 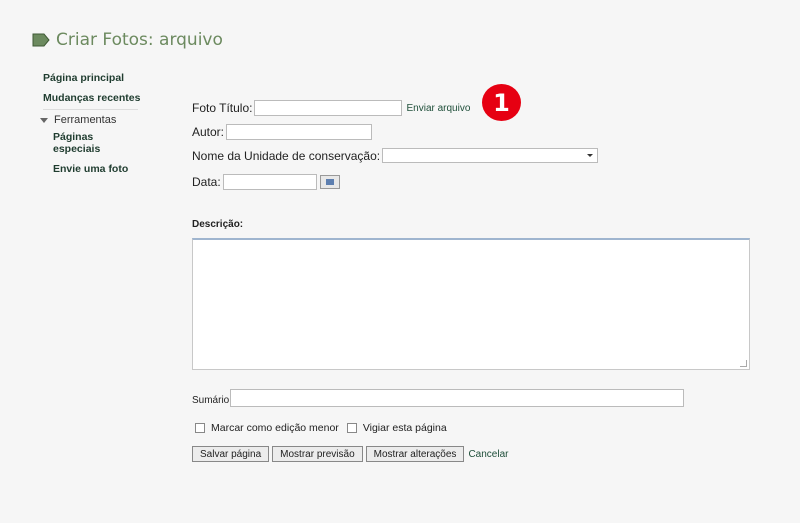 What do you see at coordinates (231, 454) in the screenshot?
I see `save-page-button: Salvar página` at bounding box center [231, 454].